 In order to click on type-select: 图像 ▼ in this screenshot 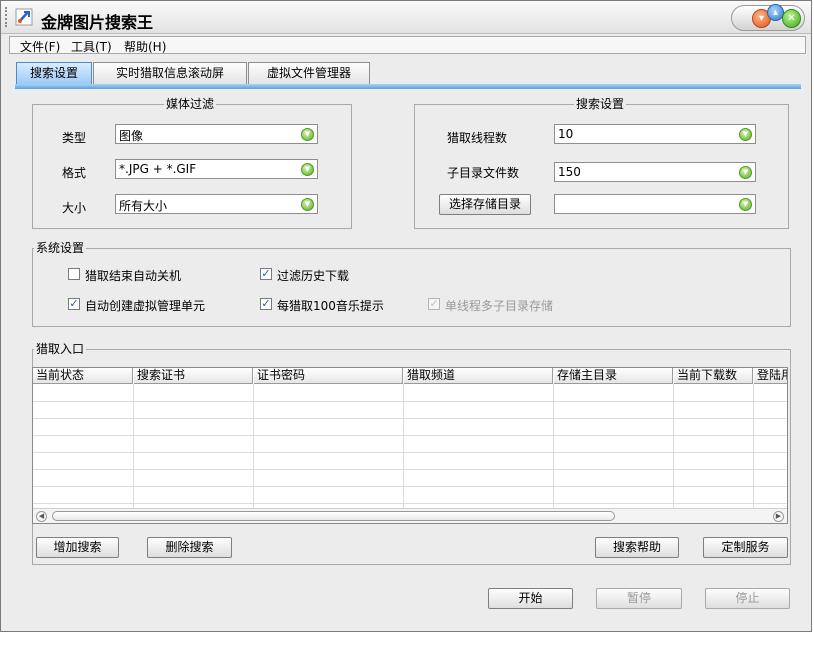, I will do `click(216, 134)`.